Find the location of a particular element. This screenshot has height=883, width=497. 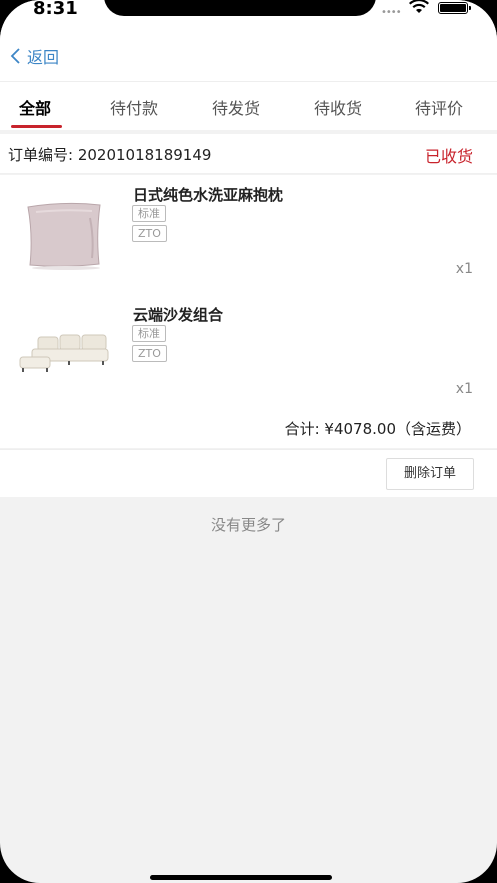

chevron-left-icon is located at coordinates (15, 56).